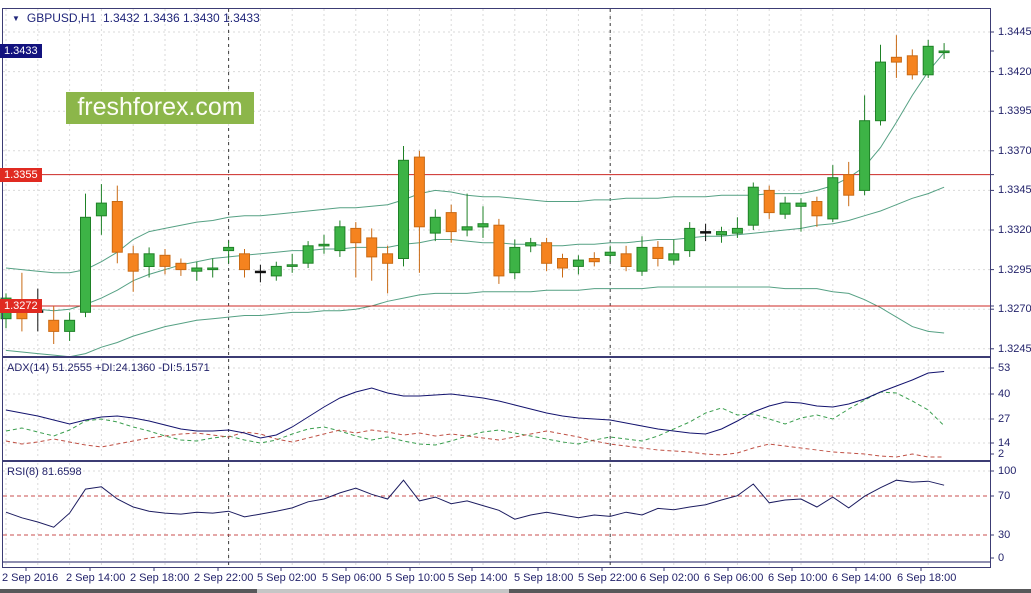 The width and height of the screenshot is (1031, 593). I want to click on price-axis-label: 1.3420, so click(1014, 71).